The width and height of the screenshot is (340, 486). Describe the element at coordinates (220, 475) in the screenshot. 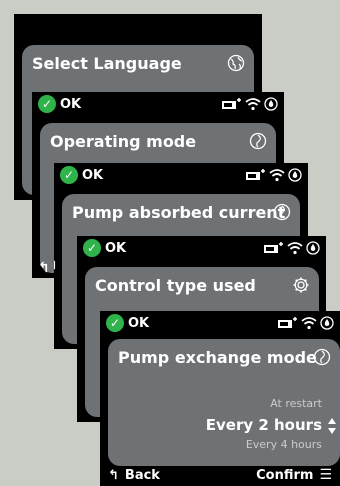

I see `footer-bar: ↰ Back Confirm ☰` at that location.